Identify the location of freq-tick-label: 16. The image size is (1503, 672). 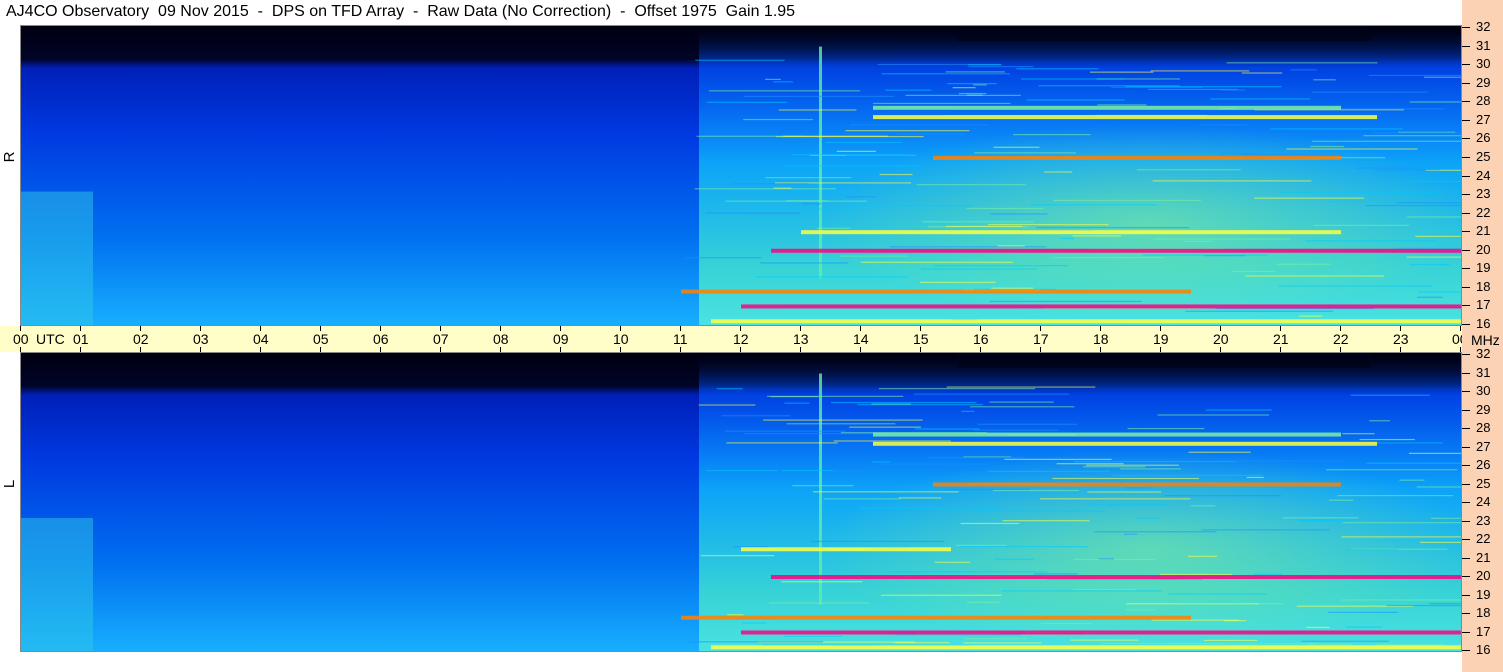
(1483, 649).